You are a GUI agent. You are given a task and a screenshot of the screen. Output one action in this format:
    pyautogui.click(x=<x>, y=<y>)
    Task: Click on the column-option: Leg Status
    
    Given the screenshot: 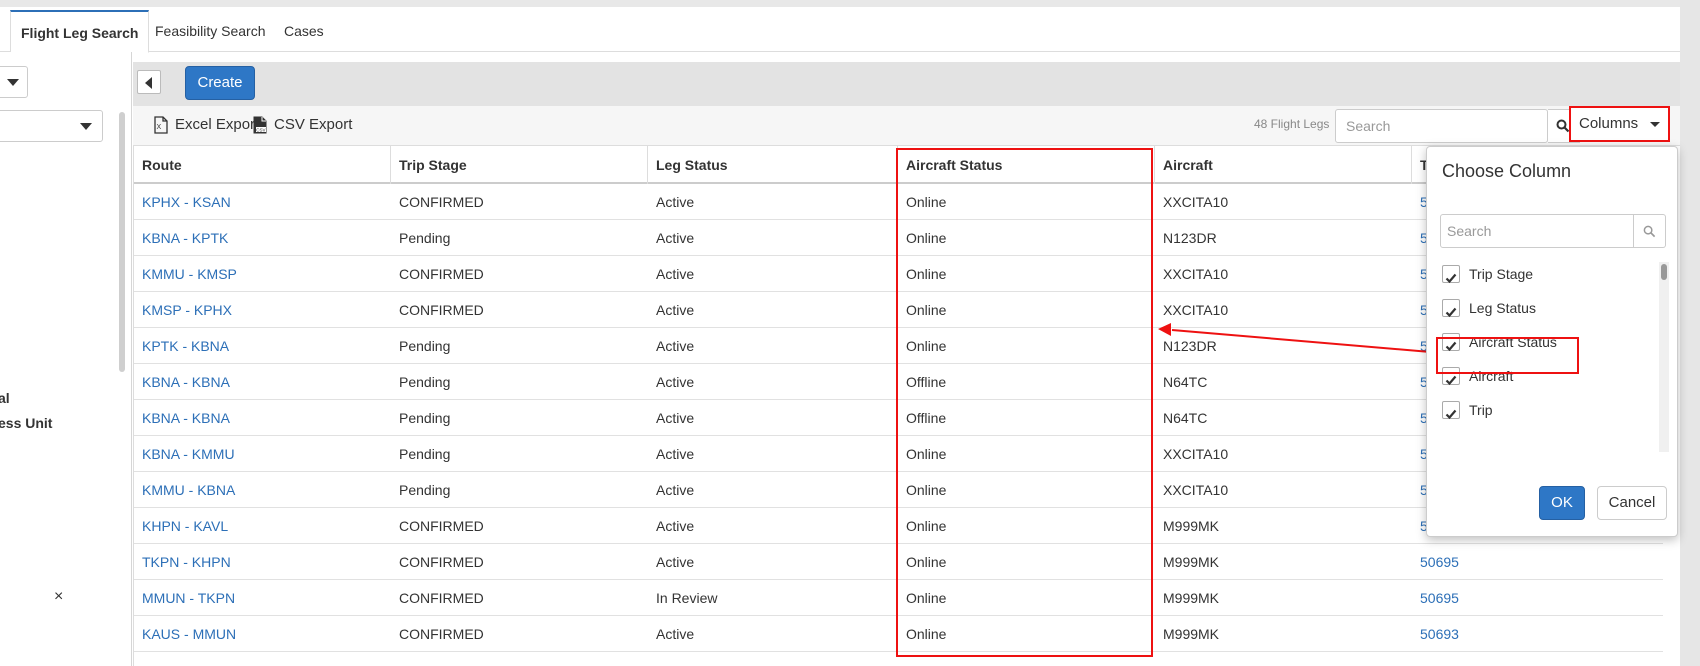 What is the action you would take?
    pyautogui.click(x=1537, y=308)
    